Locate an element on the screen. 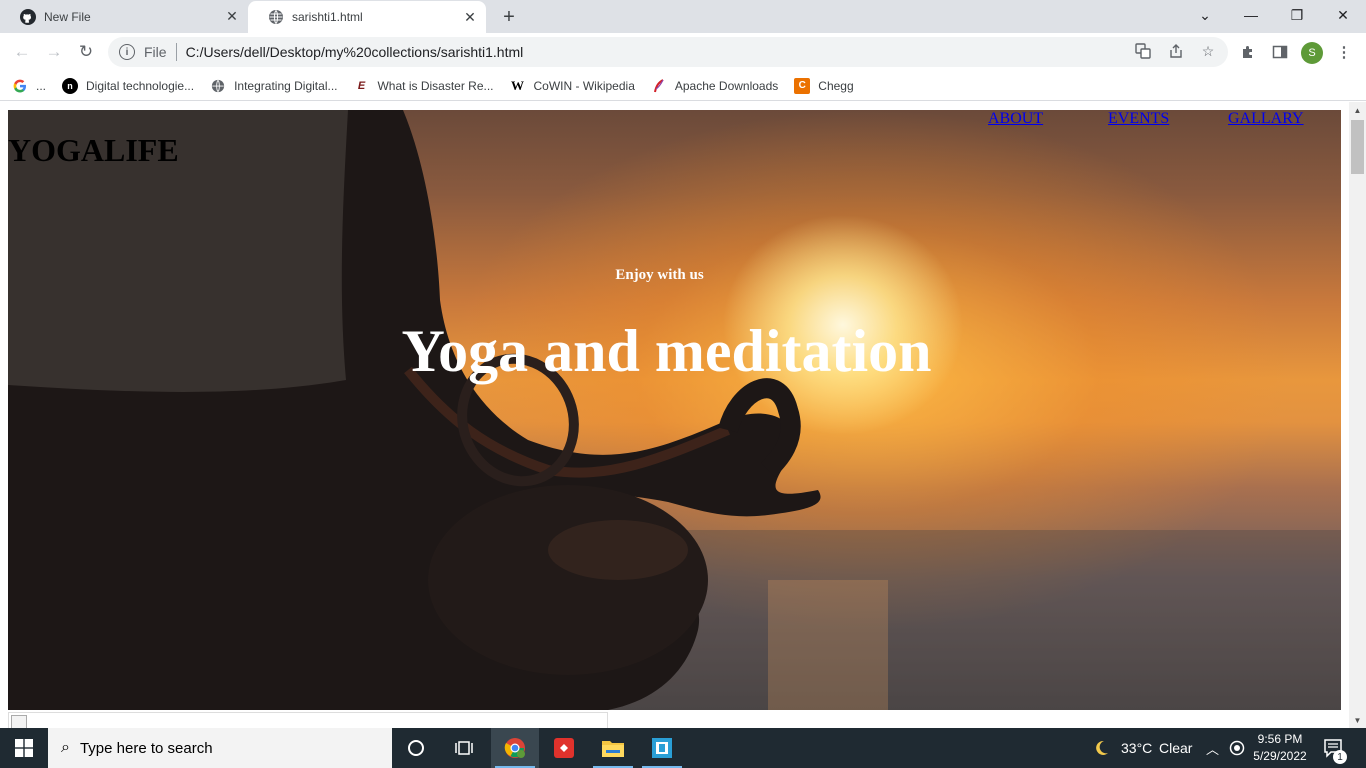  notification-badge: 1 is located at coordinates (1340, 757).